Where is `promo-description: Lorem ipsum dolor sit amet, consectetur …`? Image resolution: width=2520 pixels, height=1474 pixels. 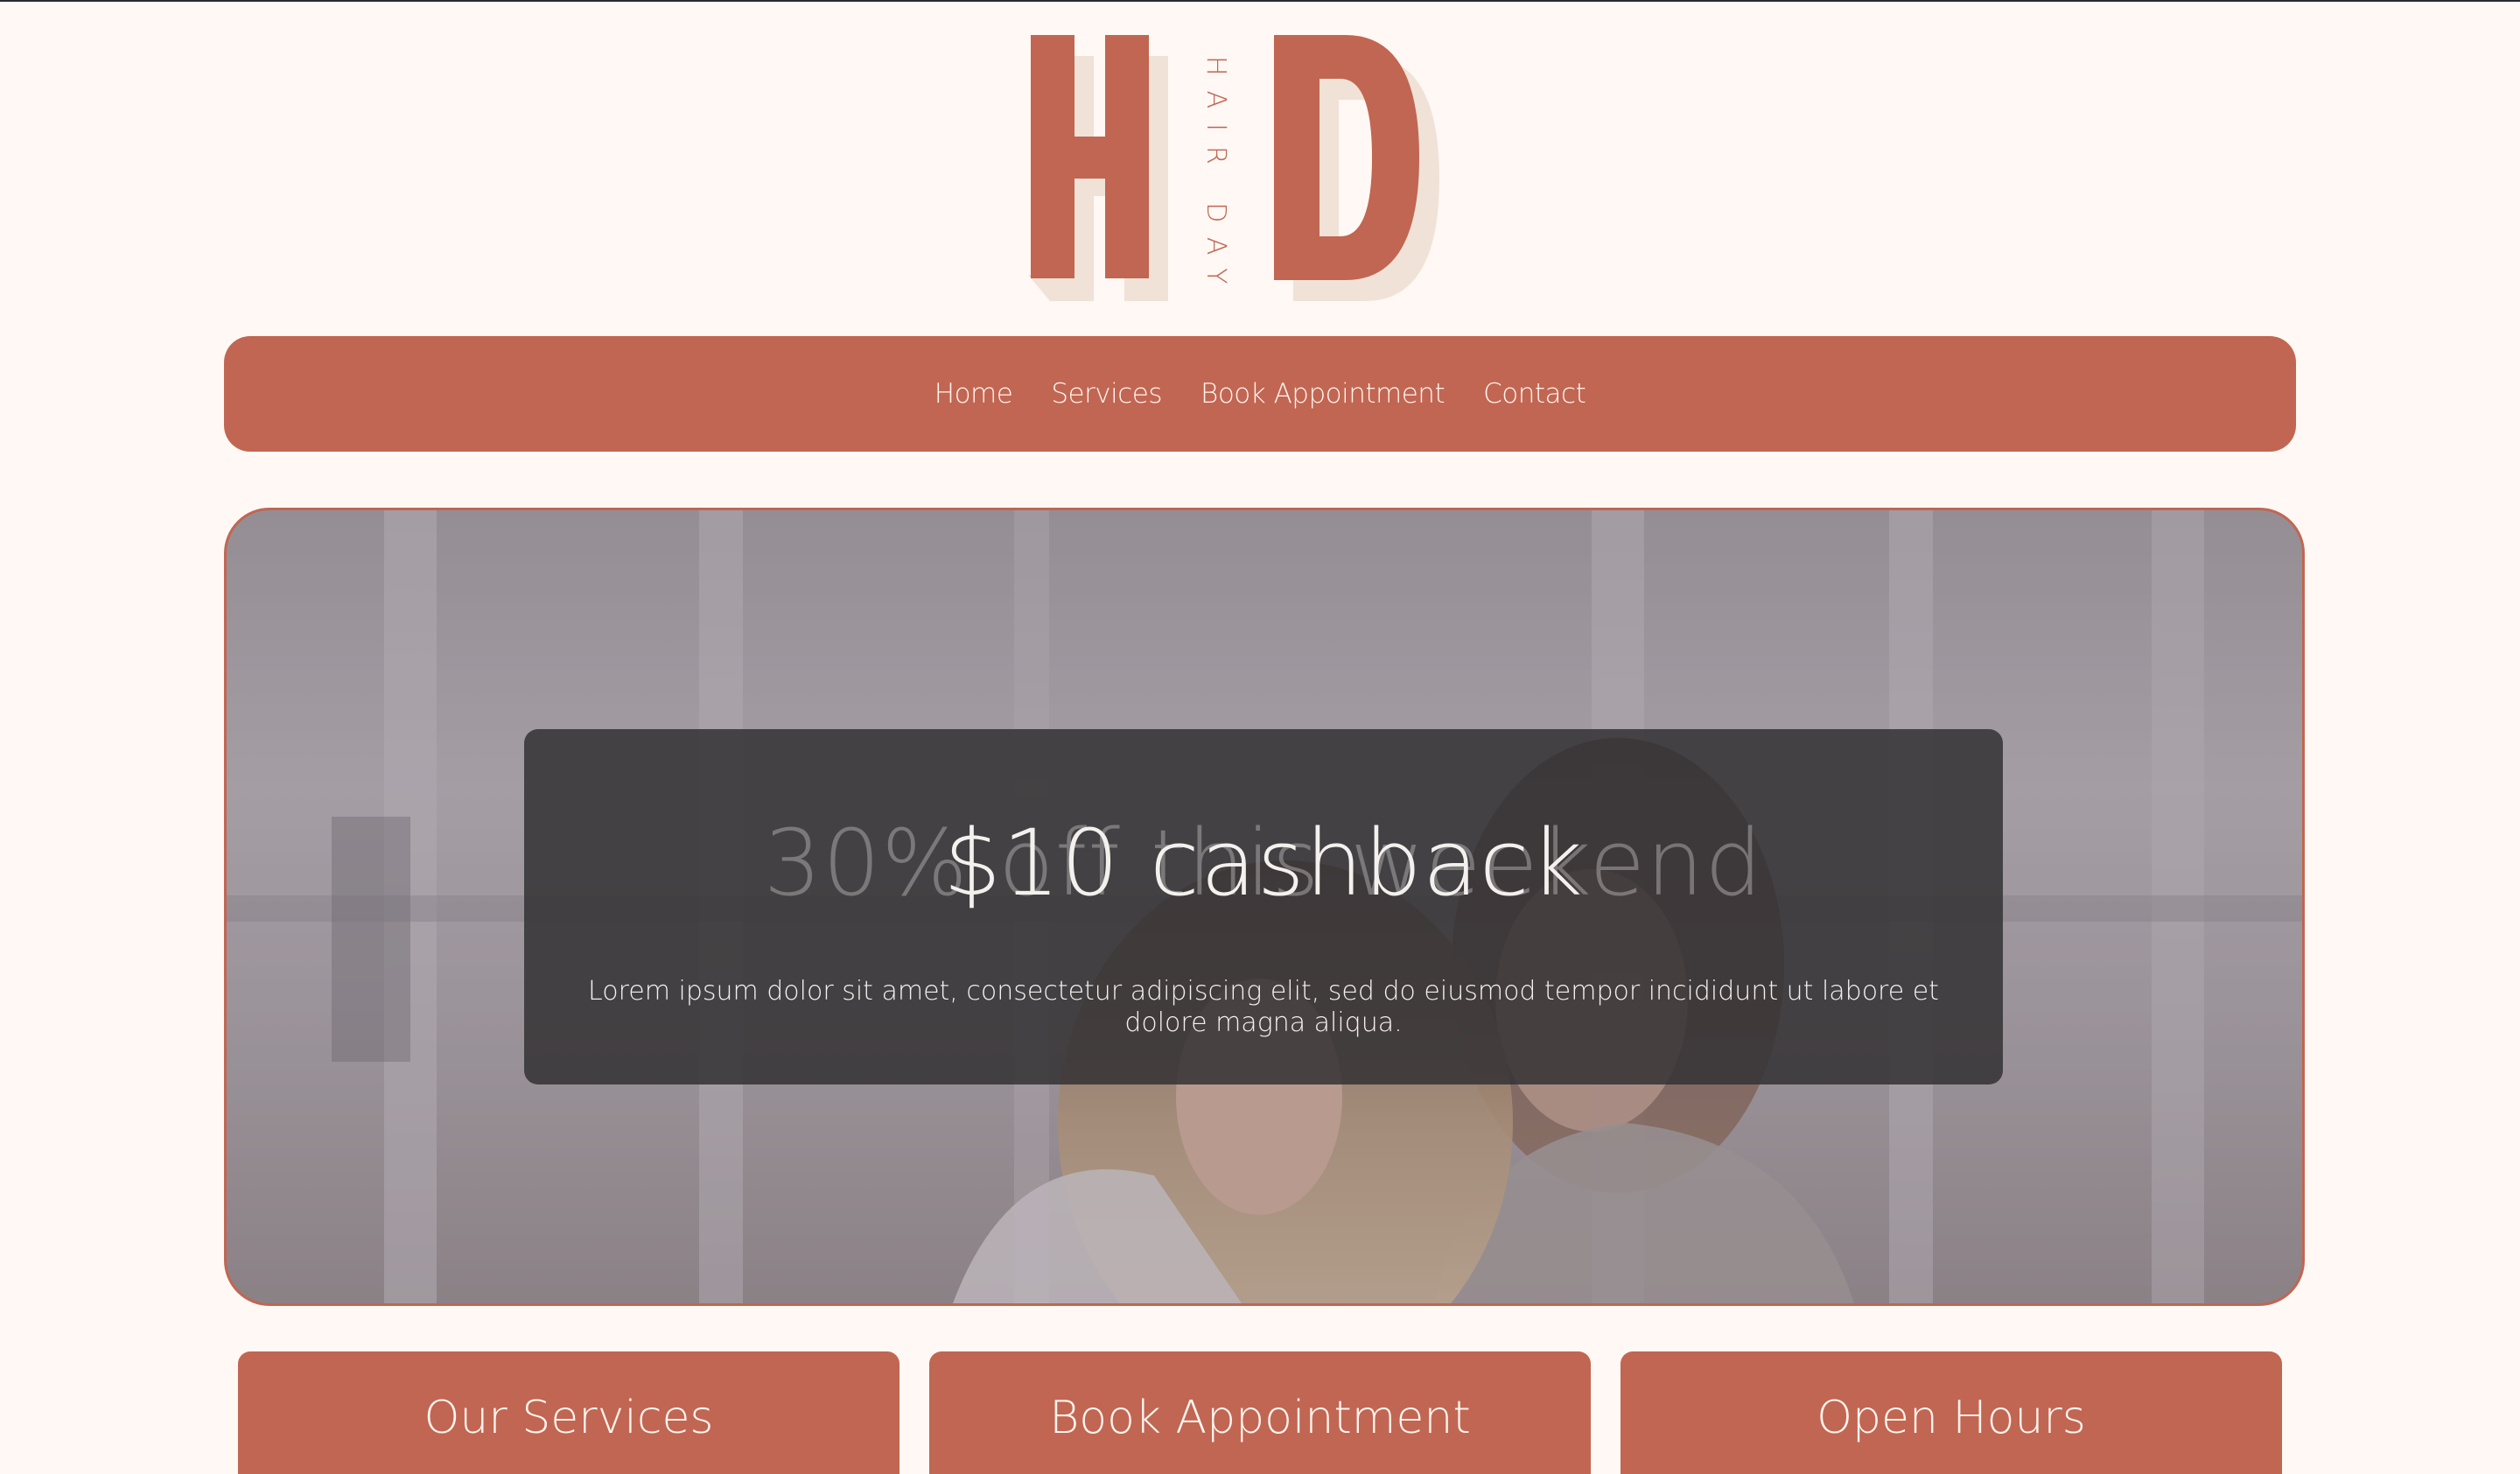 promo-description: Lorem ipsum dolor sit amet, consectetur … is located at coordinates (1263, 1007).